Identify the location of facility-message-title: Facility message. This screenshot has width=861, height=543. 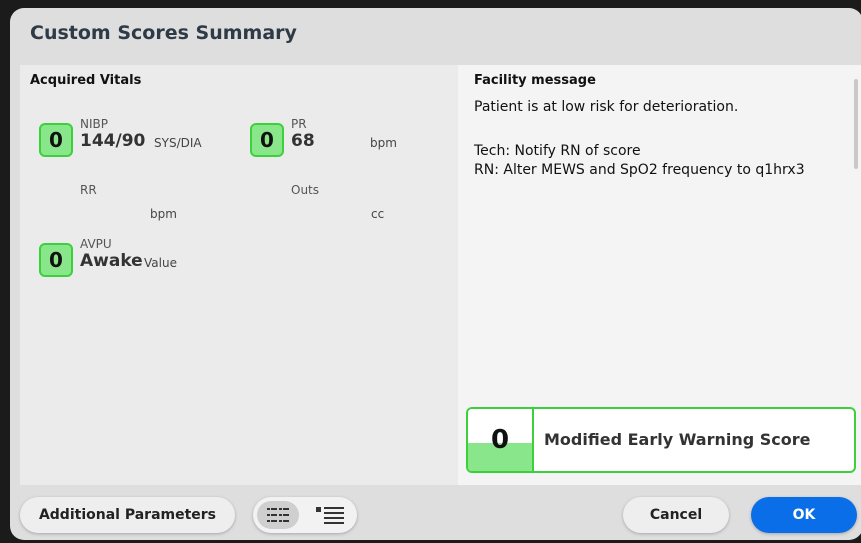
(535, 80).